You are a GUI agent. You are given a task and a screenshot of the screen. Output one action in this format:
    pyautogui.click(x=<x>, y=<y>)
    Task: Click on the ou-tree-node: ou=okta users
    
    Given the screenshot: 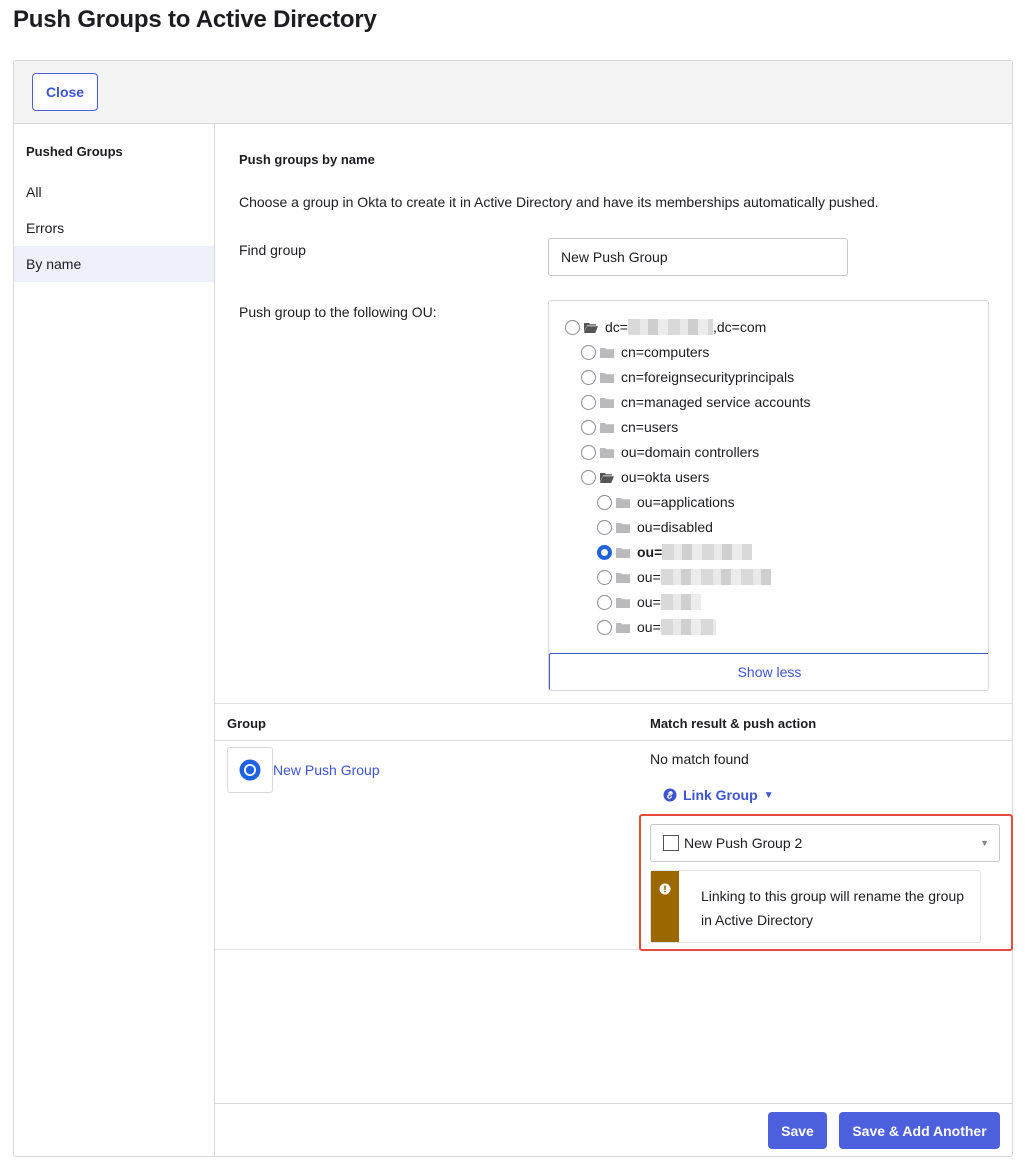 What is the action you would take?
    pyautogui.click(x=645, y=477)
    